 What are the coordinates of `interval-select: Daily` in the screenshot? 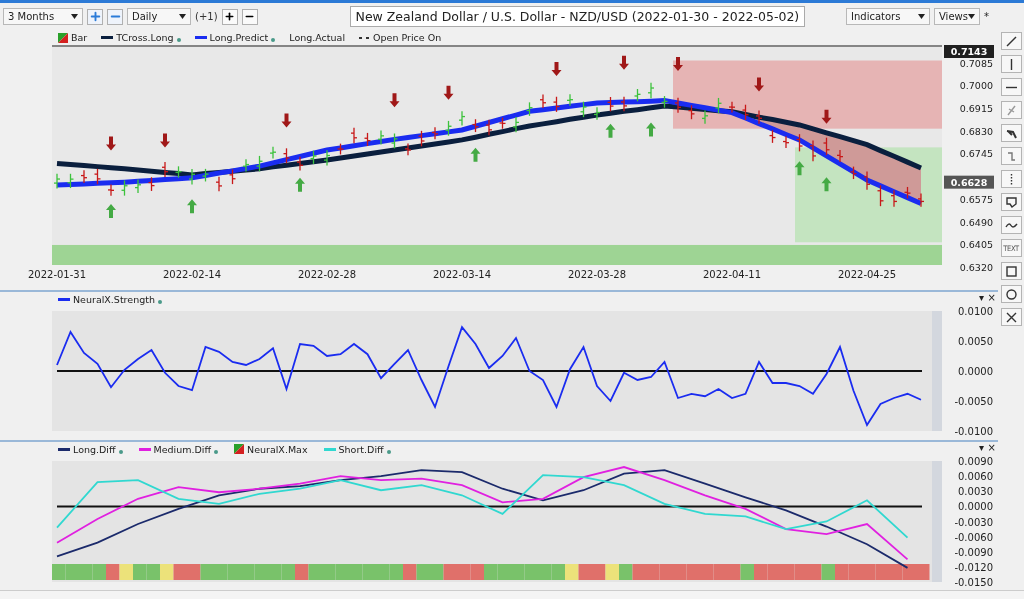 It's located at (159, 16).